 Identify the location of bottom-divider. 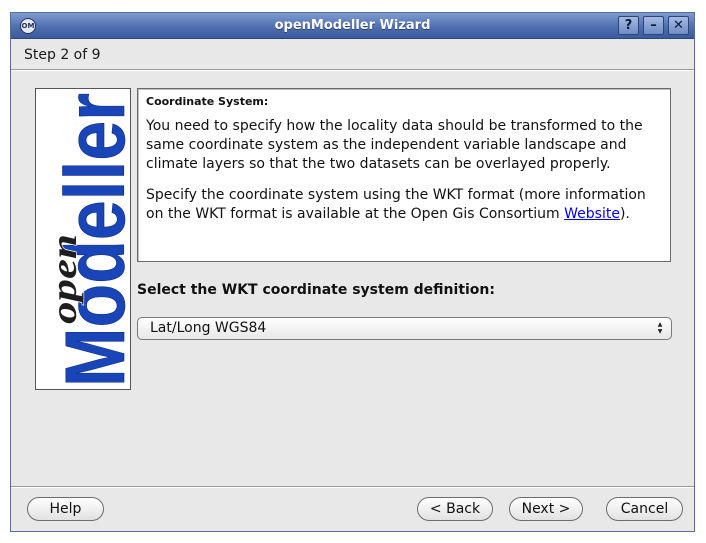
(352, 487).